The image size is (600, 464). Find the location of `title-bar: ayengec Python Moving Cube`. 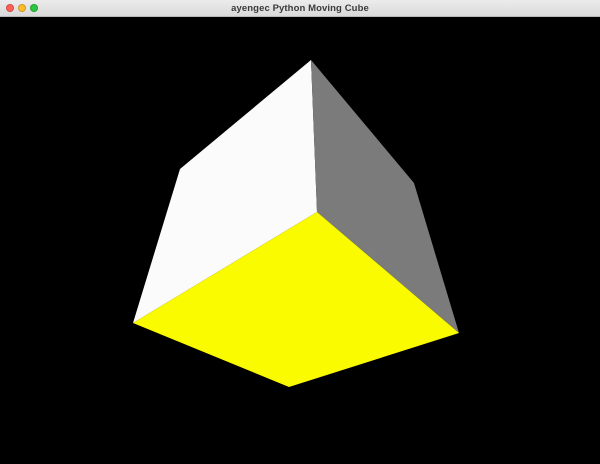

title-bar: ayengec Python Moving Cube is located at coordinates (300, 8).